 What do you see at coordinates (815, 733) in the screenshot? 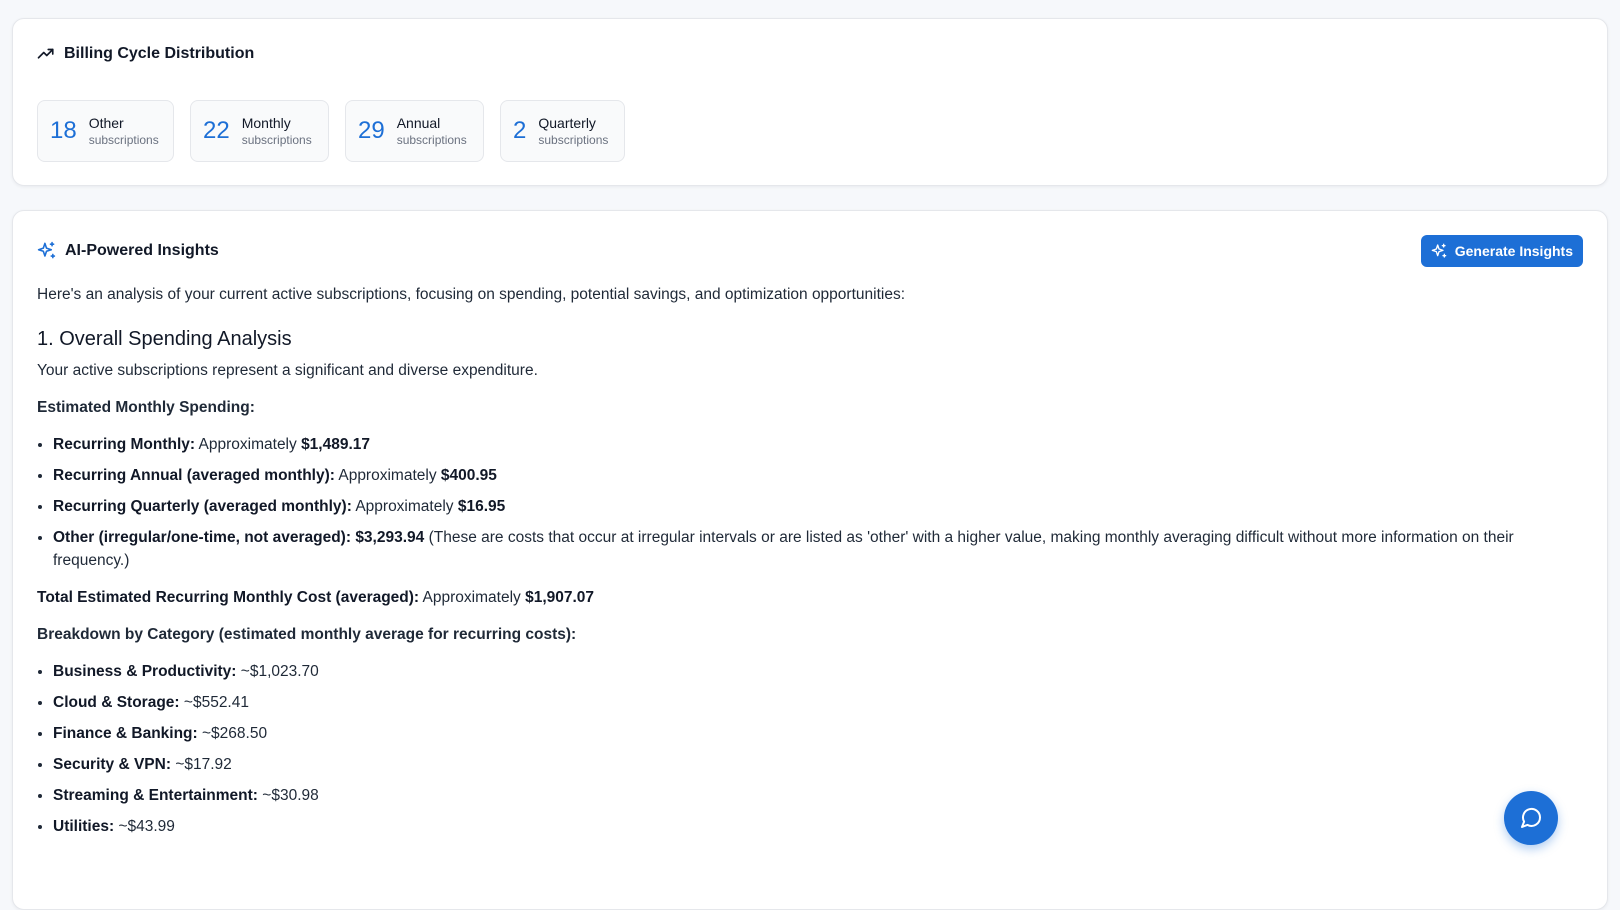
I see `list-item: Finance & Banking: ~$268.50` at bounding box center [815, 733].